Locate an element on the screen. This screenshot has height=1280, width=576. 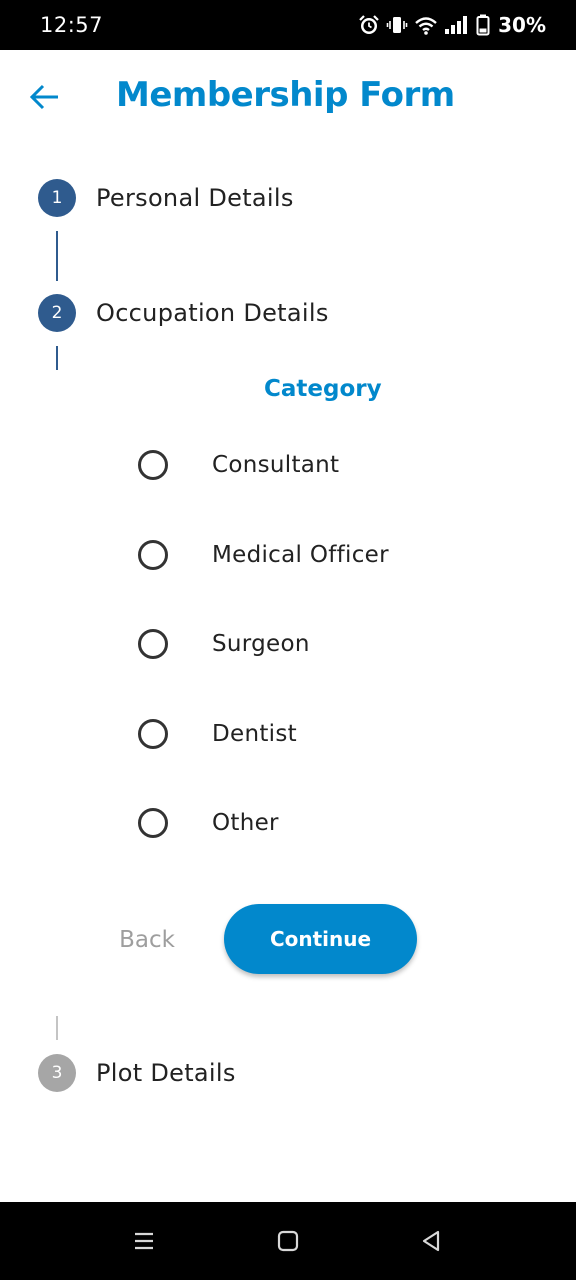
step-occupation-details: 2 Occupation Details is located at coordinates (183, 313).